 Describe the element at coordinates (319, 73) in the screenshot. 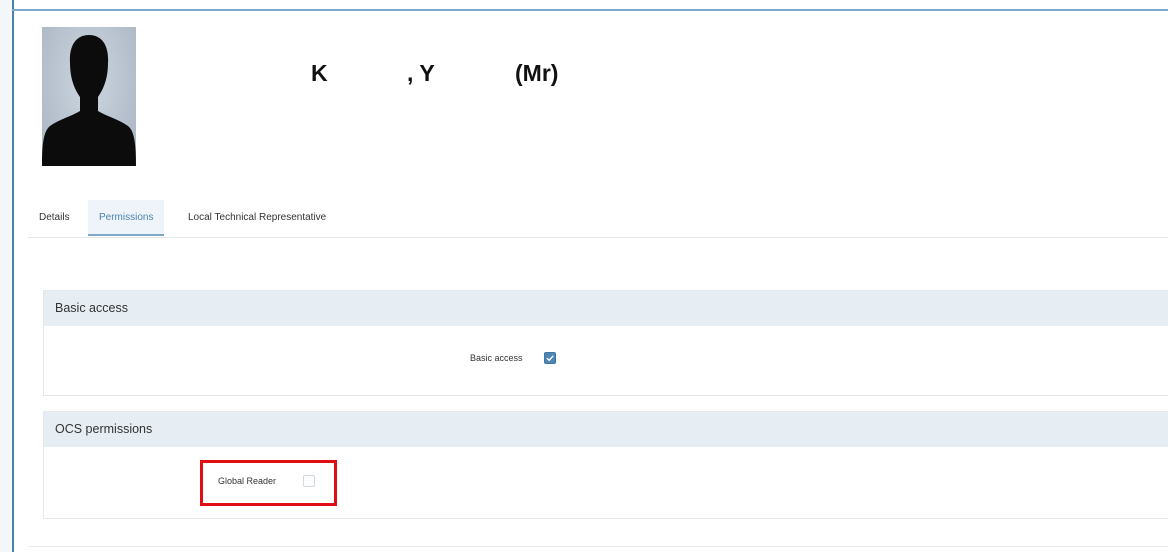

I see `profile-surname: K` at that location.